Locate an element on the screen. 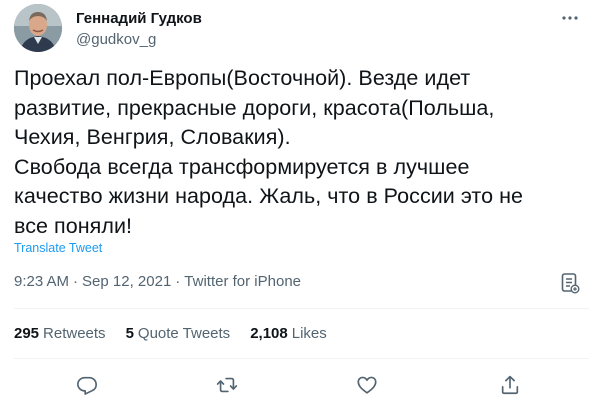  like-button is located at coordinates (367, 385).